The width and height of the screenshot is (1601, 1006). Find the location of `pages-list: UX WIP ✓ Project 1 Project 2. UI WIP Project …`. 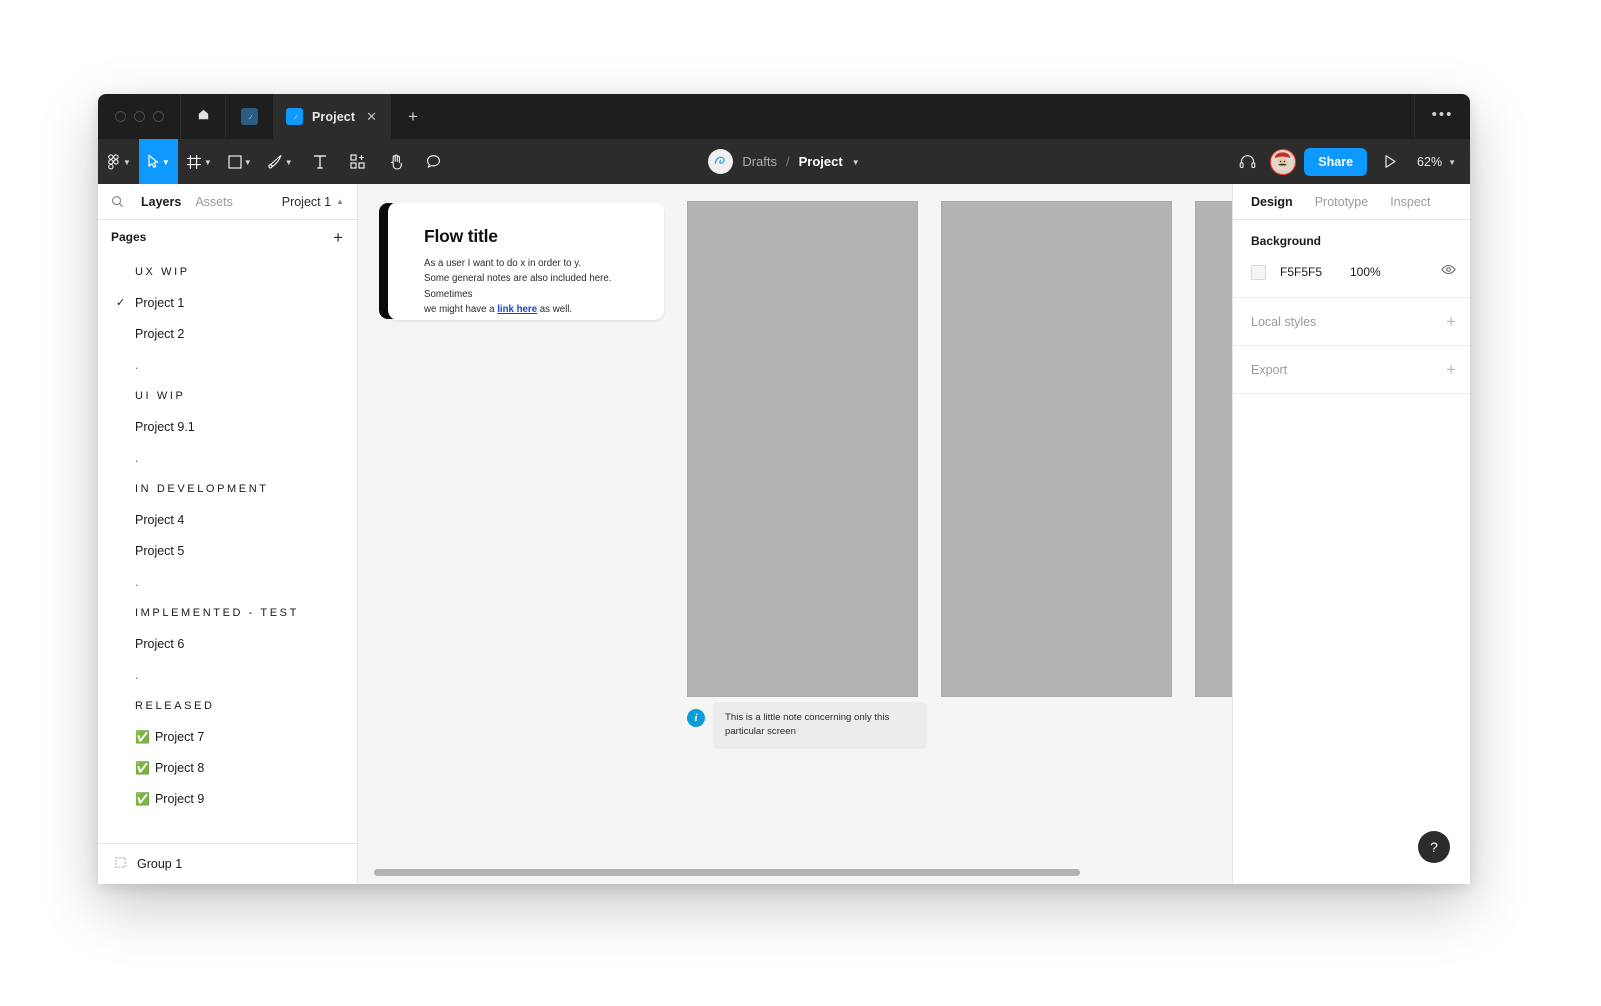

pages-list: UX WIP ✓ Project 1 Project 2. UI WIP Project … is located at coordinates (227, 548).